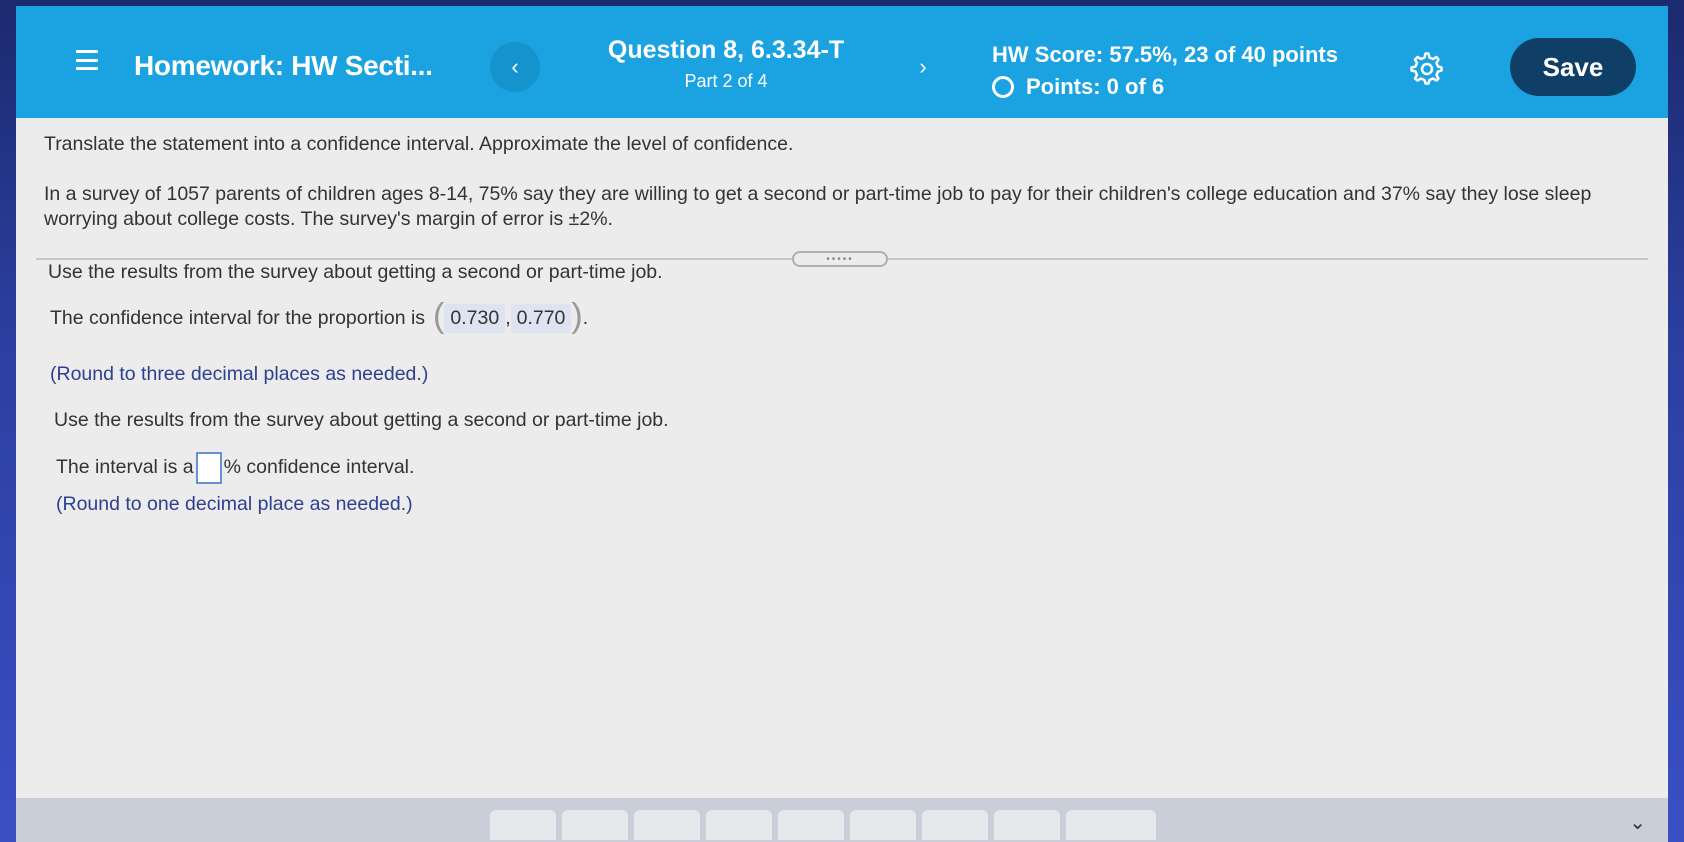 This screenshot has width=1684, height=842. I want to click on comma: ,, so click(508, 318).